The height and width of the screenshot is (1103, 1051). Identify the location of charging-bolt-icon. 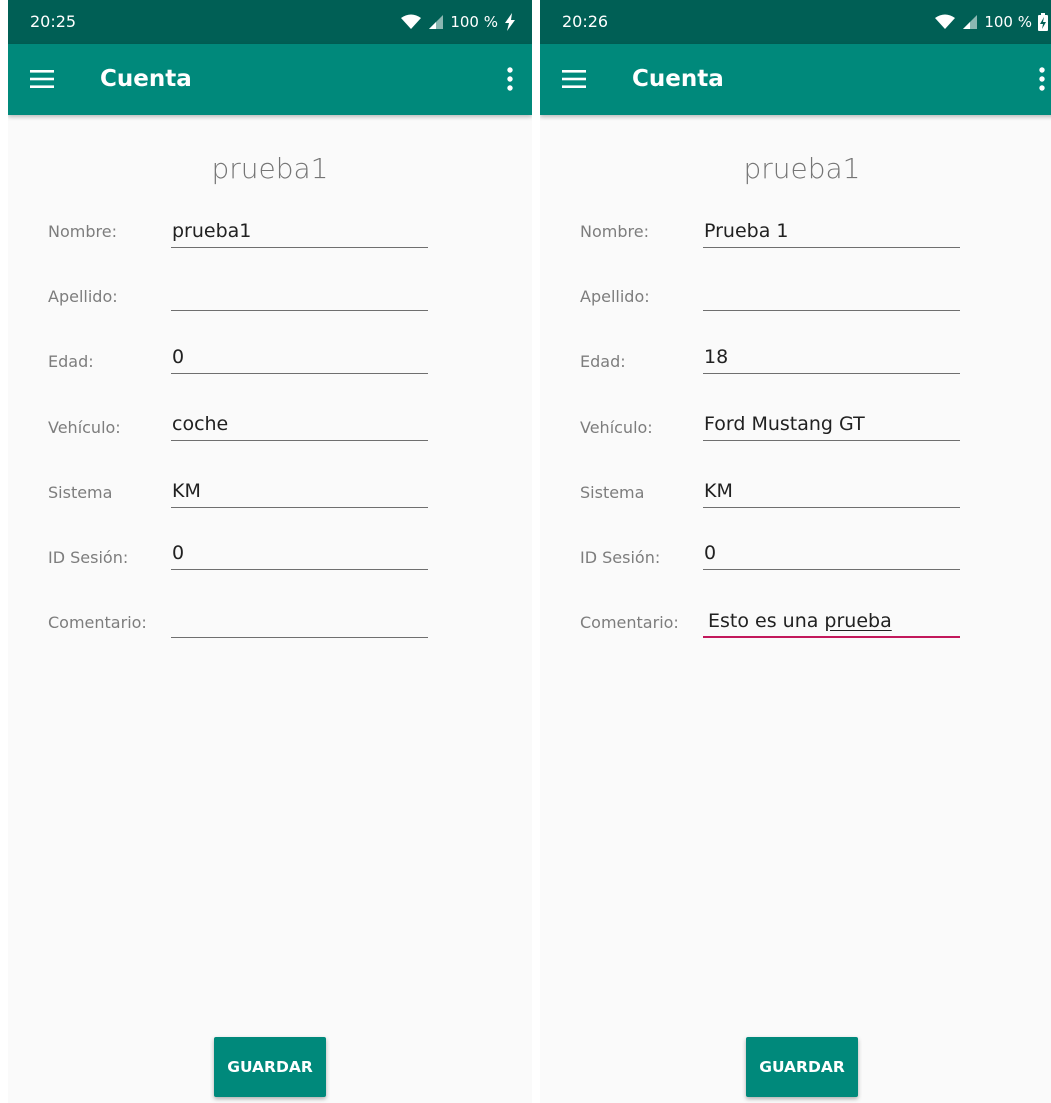
(510, 22).